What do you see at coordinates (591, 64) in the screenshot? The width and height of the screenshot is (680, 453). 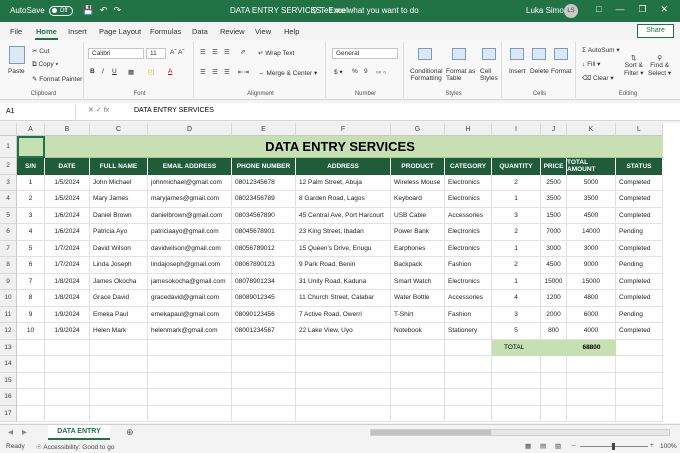 I see `fill-button: ↓ Fill ▾` at bounding box center [591, 64].